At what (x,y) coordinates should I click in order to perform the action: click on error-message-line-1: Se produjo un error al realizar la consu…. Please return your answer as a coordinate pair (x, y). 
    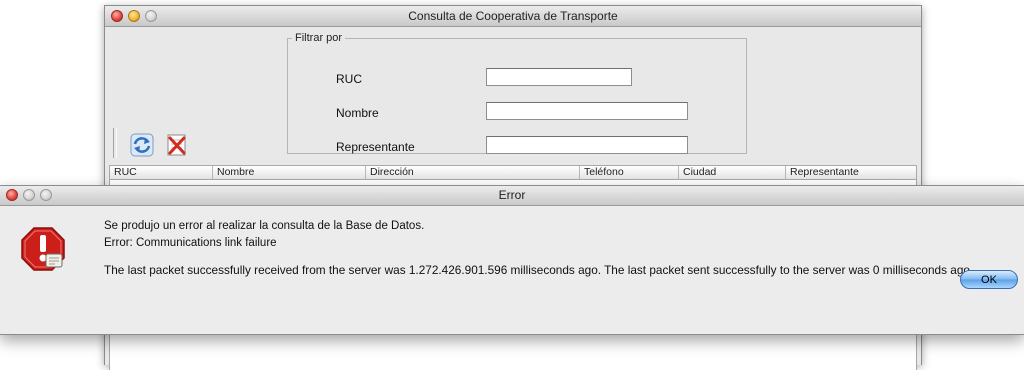
    Looking at the image, I should click on (264, 226).